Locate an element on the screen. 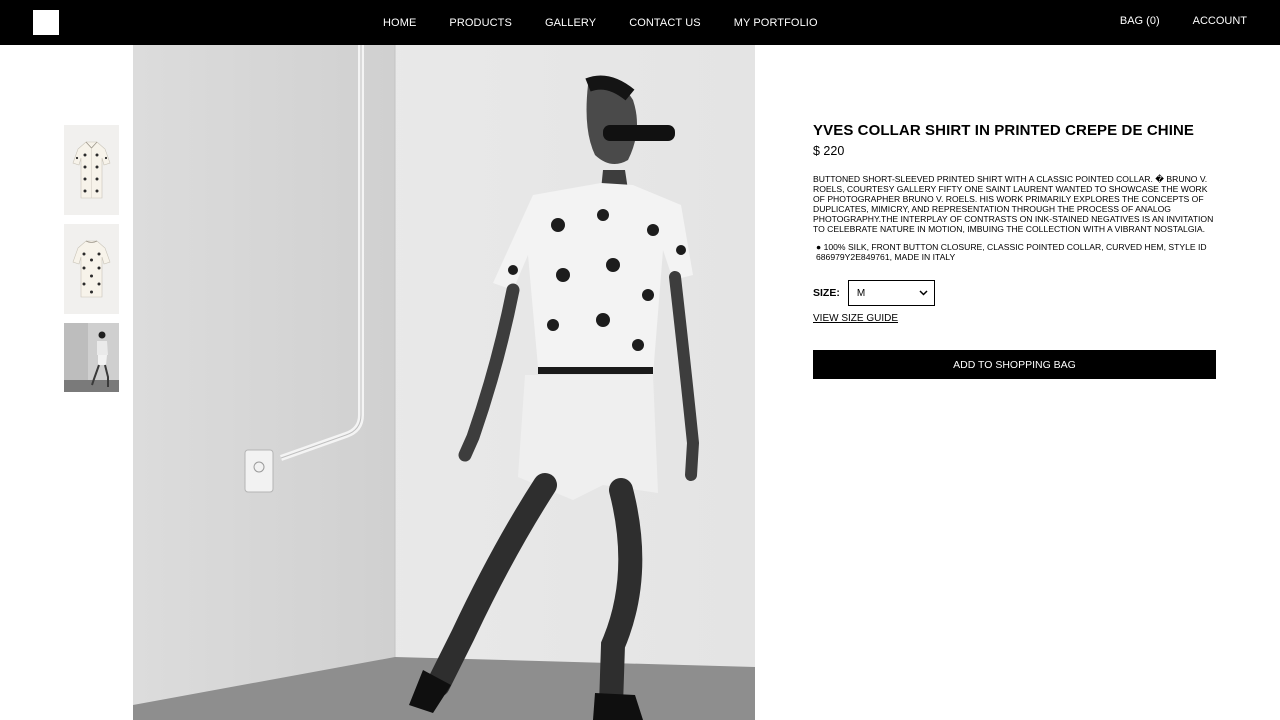 The width and height of the screenshot is (1280, 720). thumbnail-list is located at coordinates (91, 263).